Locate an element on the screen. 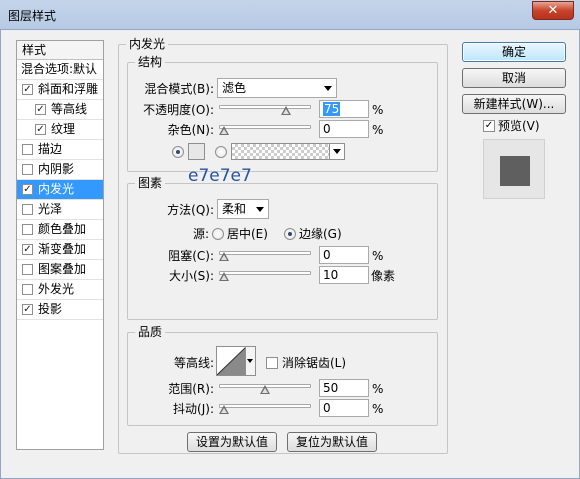 This screenshot has height=479, width=580. solid-color-radio is located at coordinates (178, 152).